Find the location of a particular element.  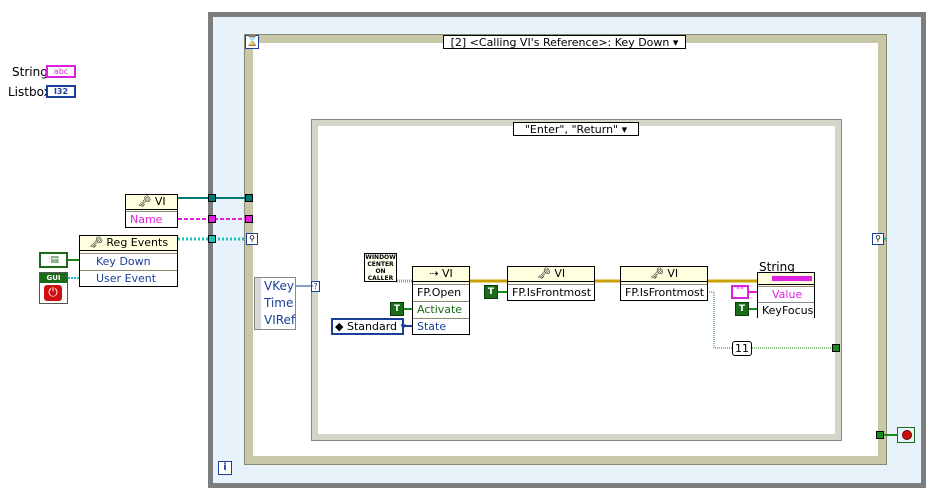

frontmost-property-node-1: 🗝 VI FP.IsFrontmost is located at coordinates (551, 283).